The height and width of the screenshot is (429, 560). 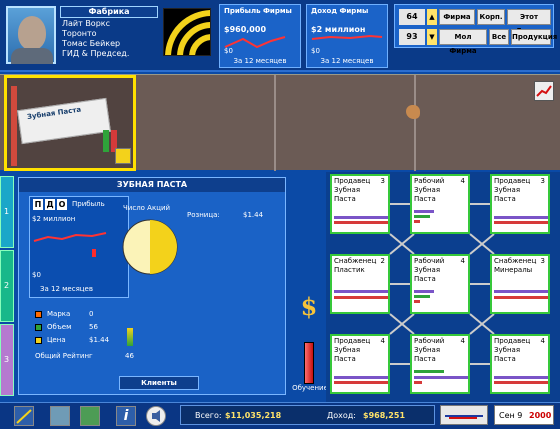 What do you see at coordinates (524, 415) in the screenshot?
I see `date-display: Сен 9 2000` at bounding box center [524, 415].